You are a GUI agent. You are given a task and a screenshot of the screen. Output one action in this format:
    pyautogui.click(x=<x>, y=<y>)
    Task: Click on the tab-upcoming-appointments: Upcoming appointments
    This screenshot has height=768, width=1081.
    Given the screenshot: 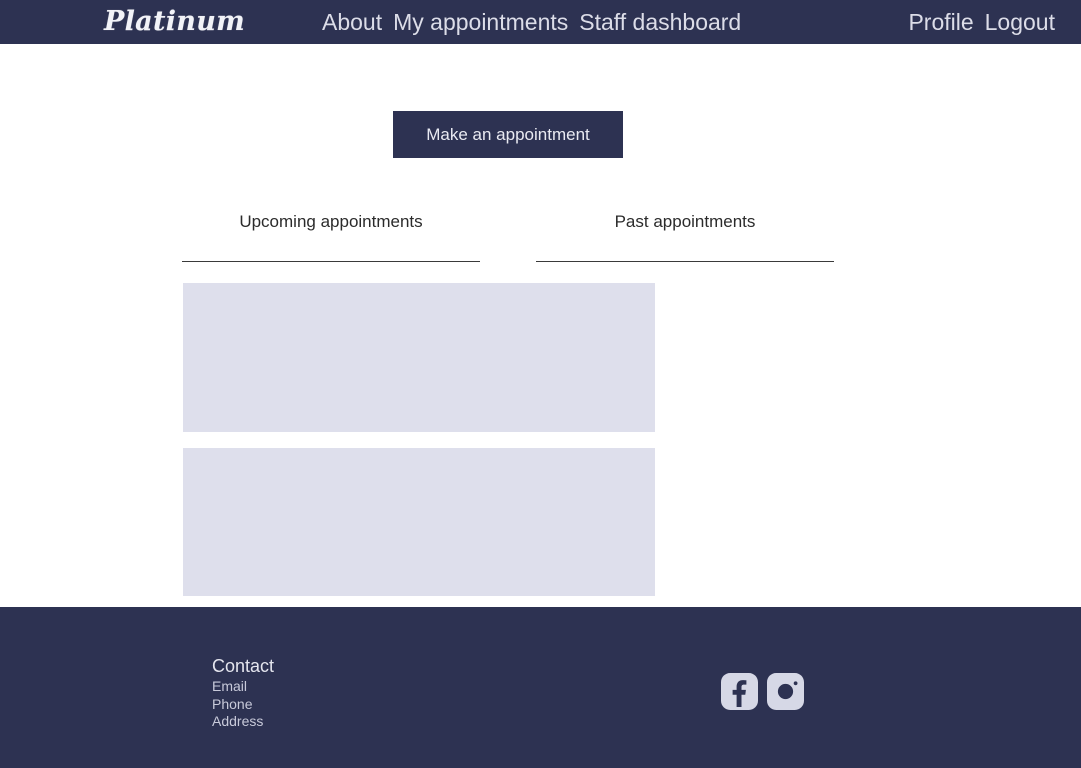 What is the action you would take?
    pyautogui.click(x=331, y=237)
    